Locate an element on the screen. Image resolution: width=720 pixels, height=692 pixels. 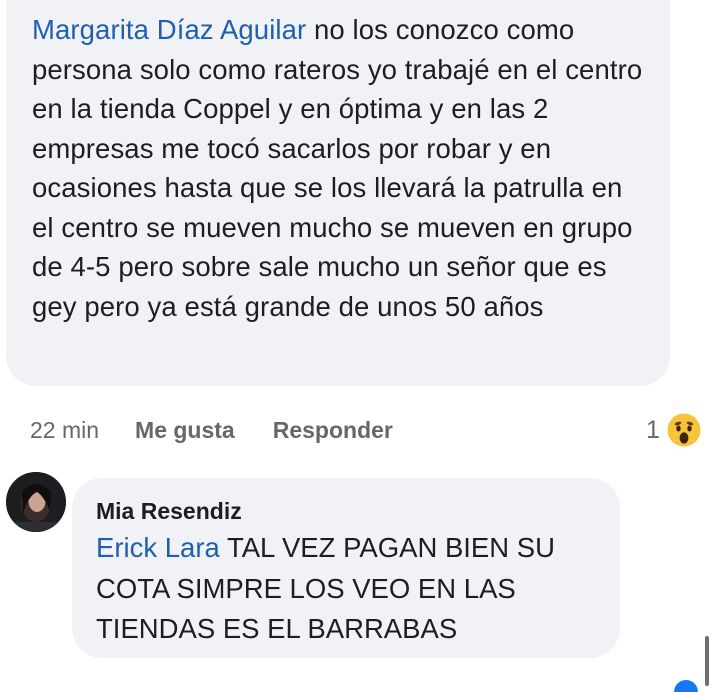
comment-timestamp: 22 min is located at coordinates (64, 430).